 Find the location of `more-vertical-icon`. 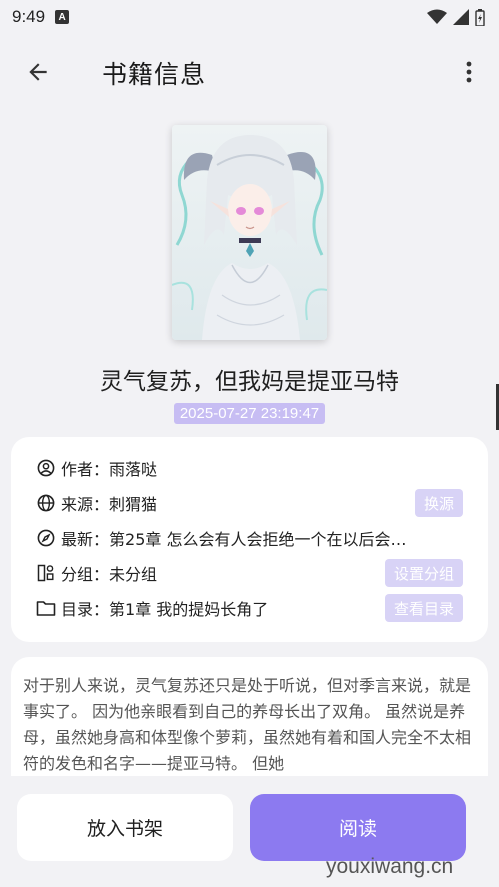

more-vertical-icon is located at coordinates (469, 72).